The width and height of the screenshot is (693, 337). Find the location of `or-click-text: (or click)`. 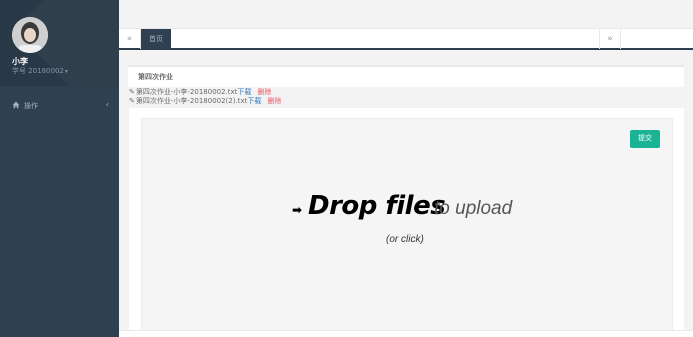

or-click-text: (or click) is located at coordinates (405, 239).